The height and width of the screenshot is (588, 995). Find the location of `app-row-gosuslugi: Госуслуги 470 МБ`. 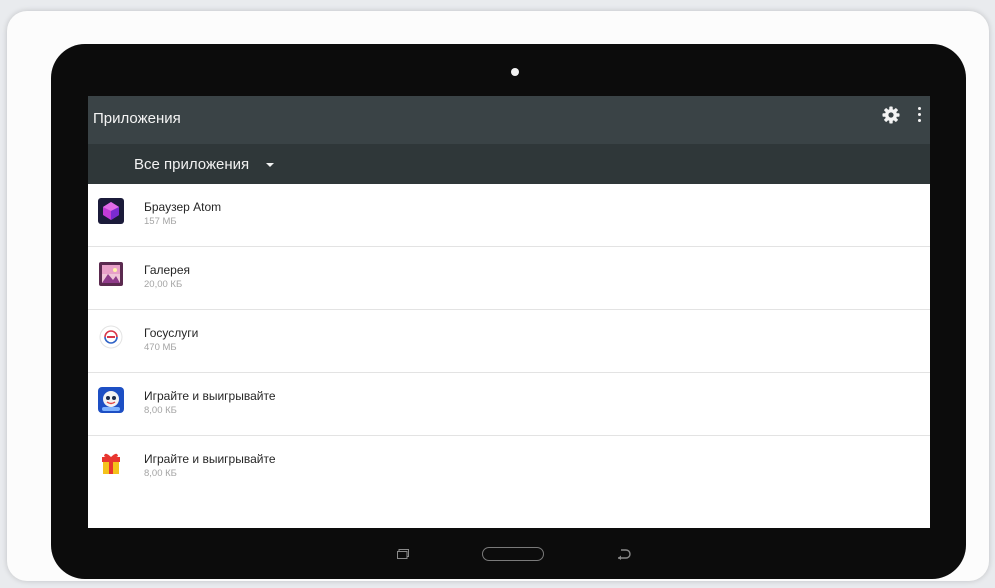

app-row-gosuslugi: Госуслуги 470 МБ is located at coordinates (509, 341).